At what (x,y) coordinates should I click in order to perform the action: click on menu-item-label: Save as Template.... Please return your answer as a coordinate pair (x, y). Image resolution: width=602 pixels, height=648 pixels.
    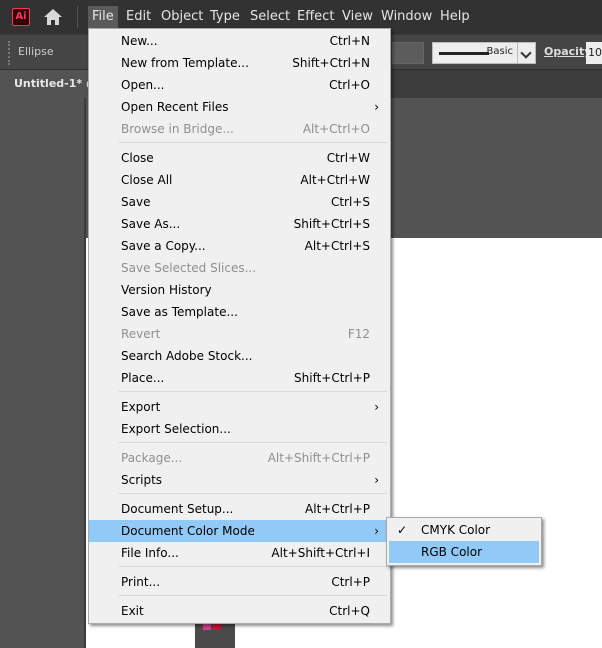
    Looking at the image, I should click on (179, 312).